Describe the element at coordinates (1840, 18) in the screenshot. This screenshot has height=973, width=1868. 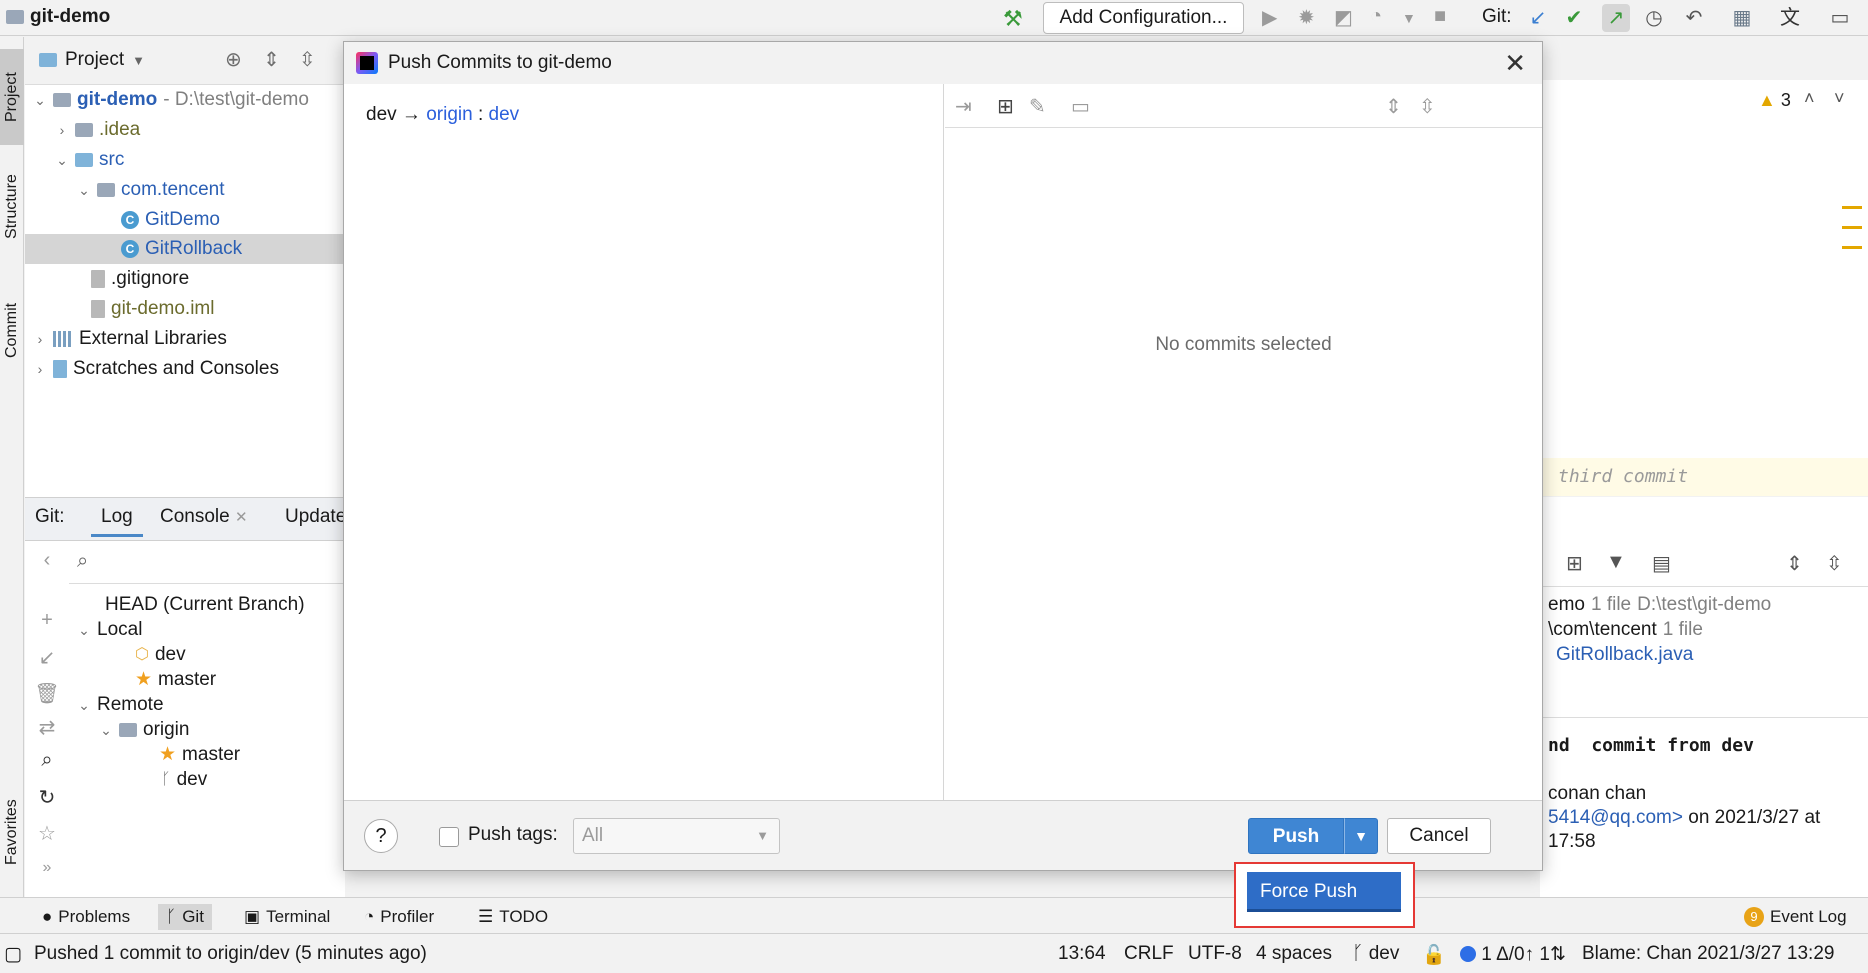
I see `presentation-icon: ▭` at that location.